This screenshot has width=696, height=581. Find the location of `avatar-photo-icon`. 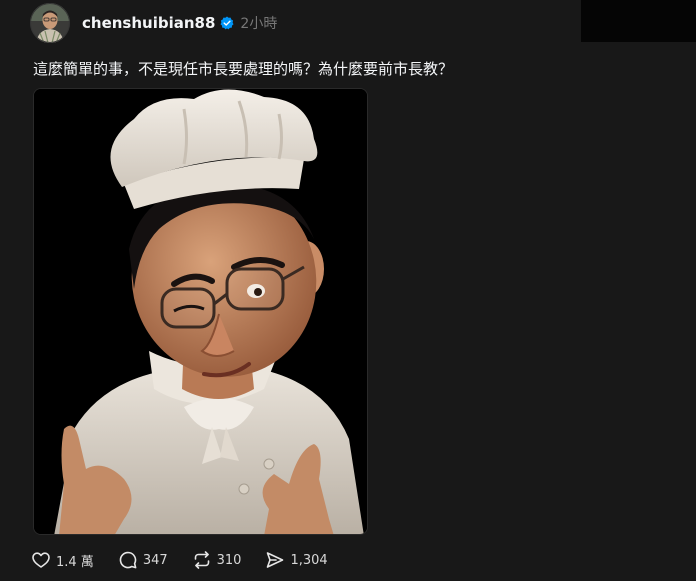

avatar-photo-icon is located at coordinates (50, 23).